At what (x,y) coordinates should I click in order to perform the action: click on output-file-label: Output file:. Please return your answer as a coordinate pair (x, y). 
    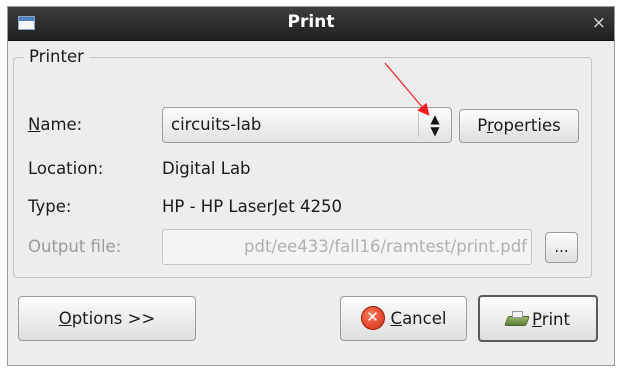
    Looking at the image, I should click on (75, 246).